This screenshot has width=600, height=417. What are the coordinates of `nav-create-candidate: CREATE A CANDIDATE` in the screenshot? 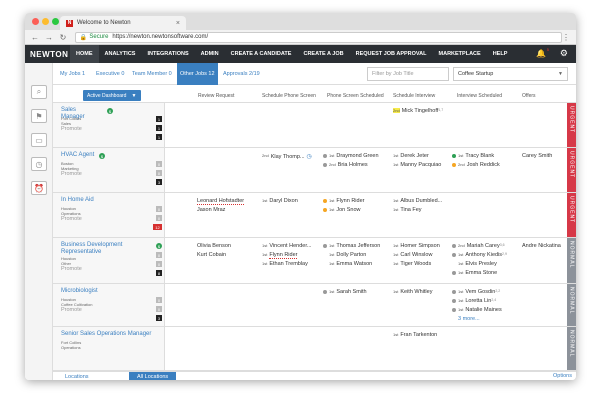 It's located at (261, 54).